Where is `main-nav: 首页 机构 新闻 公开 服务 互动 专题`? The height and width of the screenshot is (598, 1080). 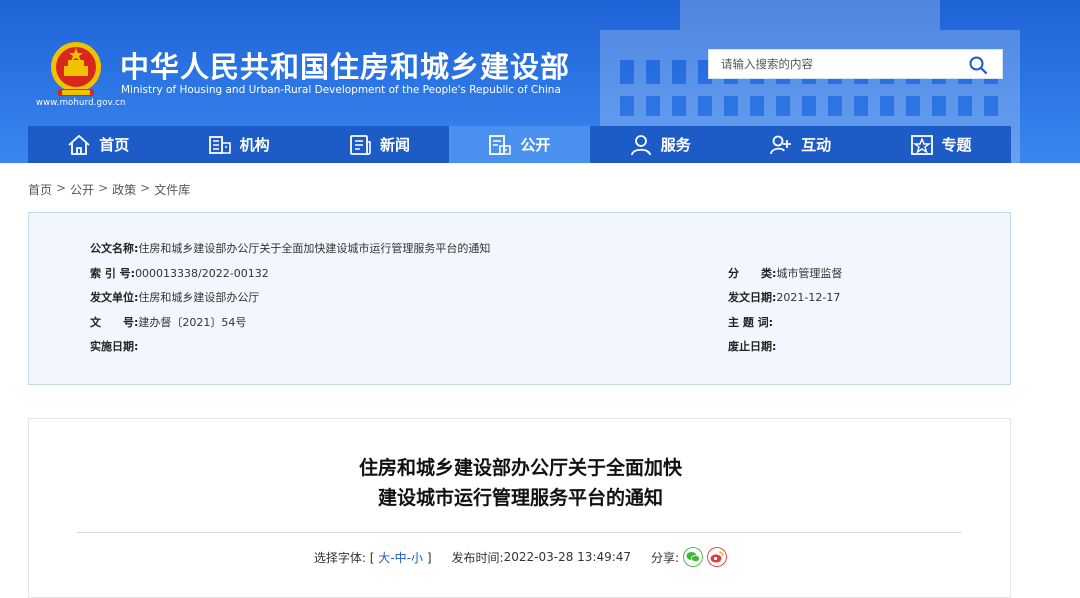 main-nav: 首页 机构 新闻 公开 服务 互动 专题 is located at coordinates (519, 144).